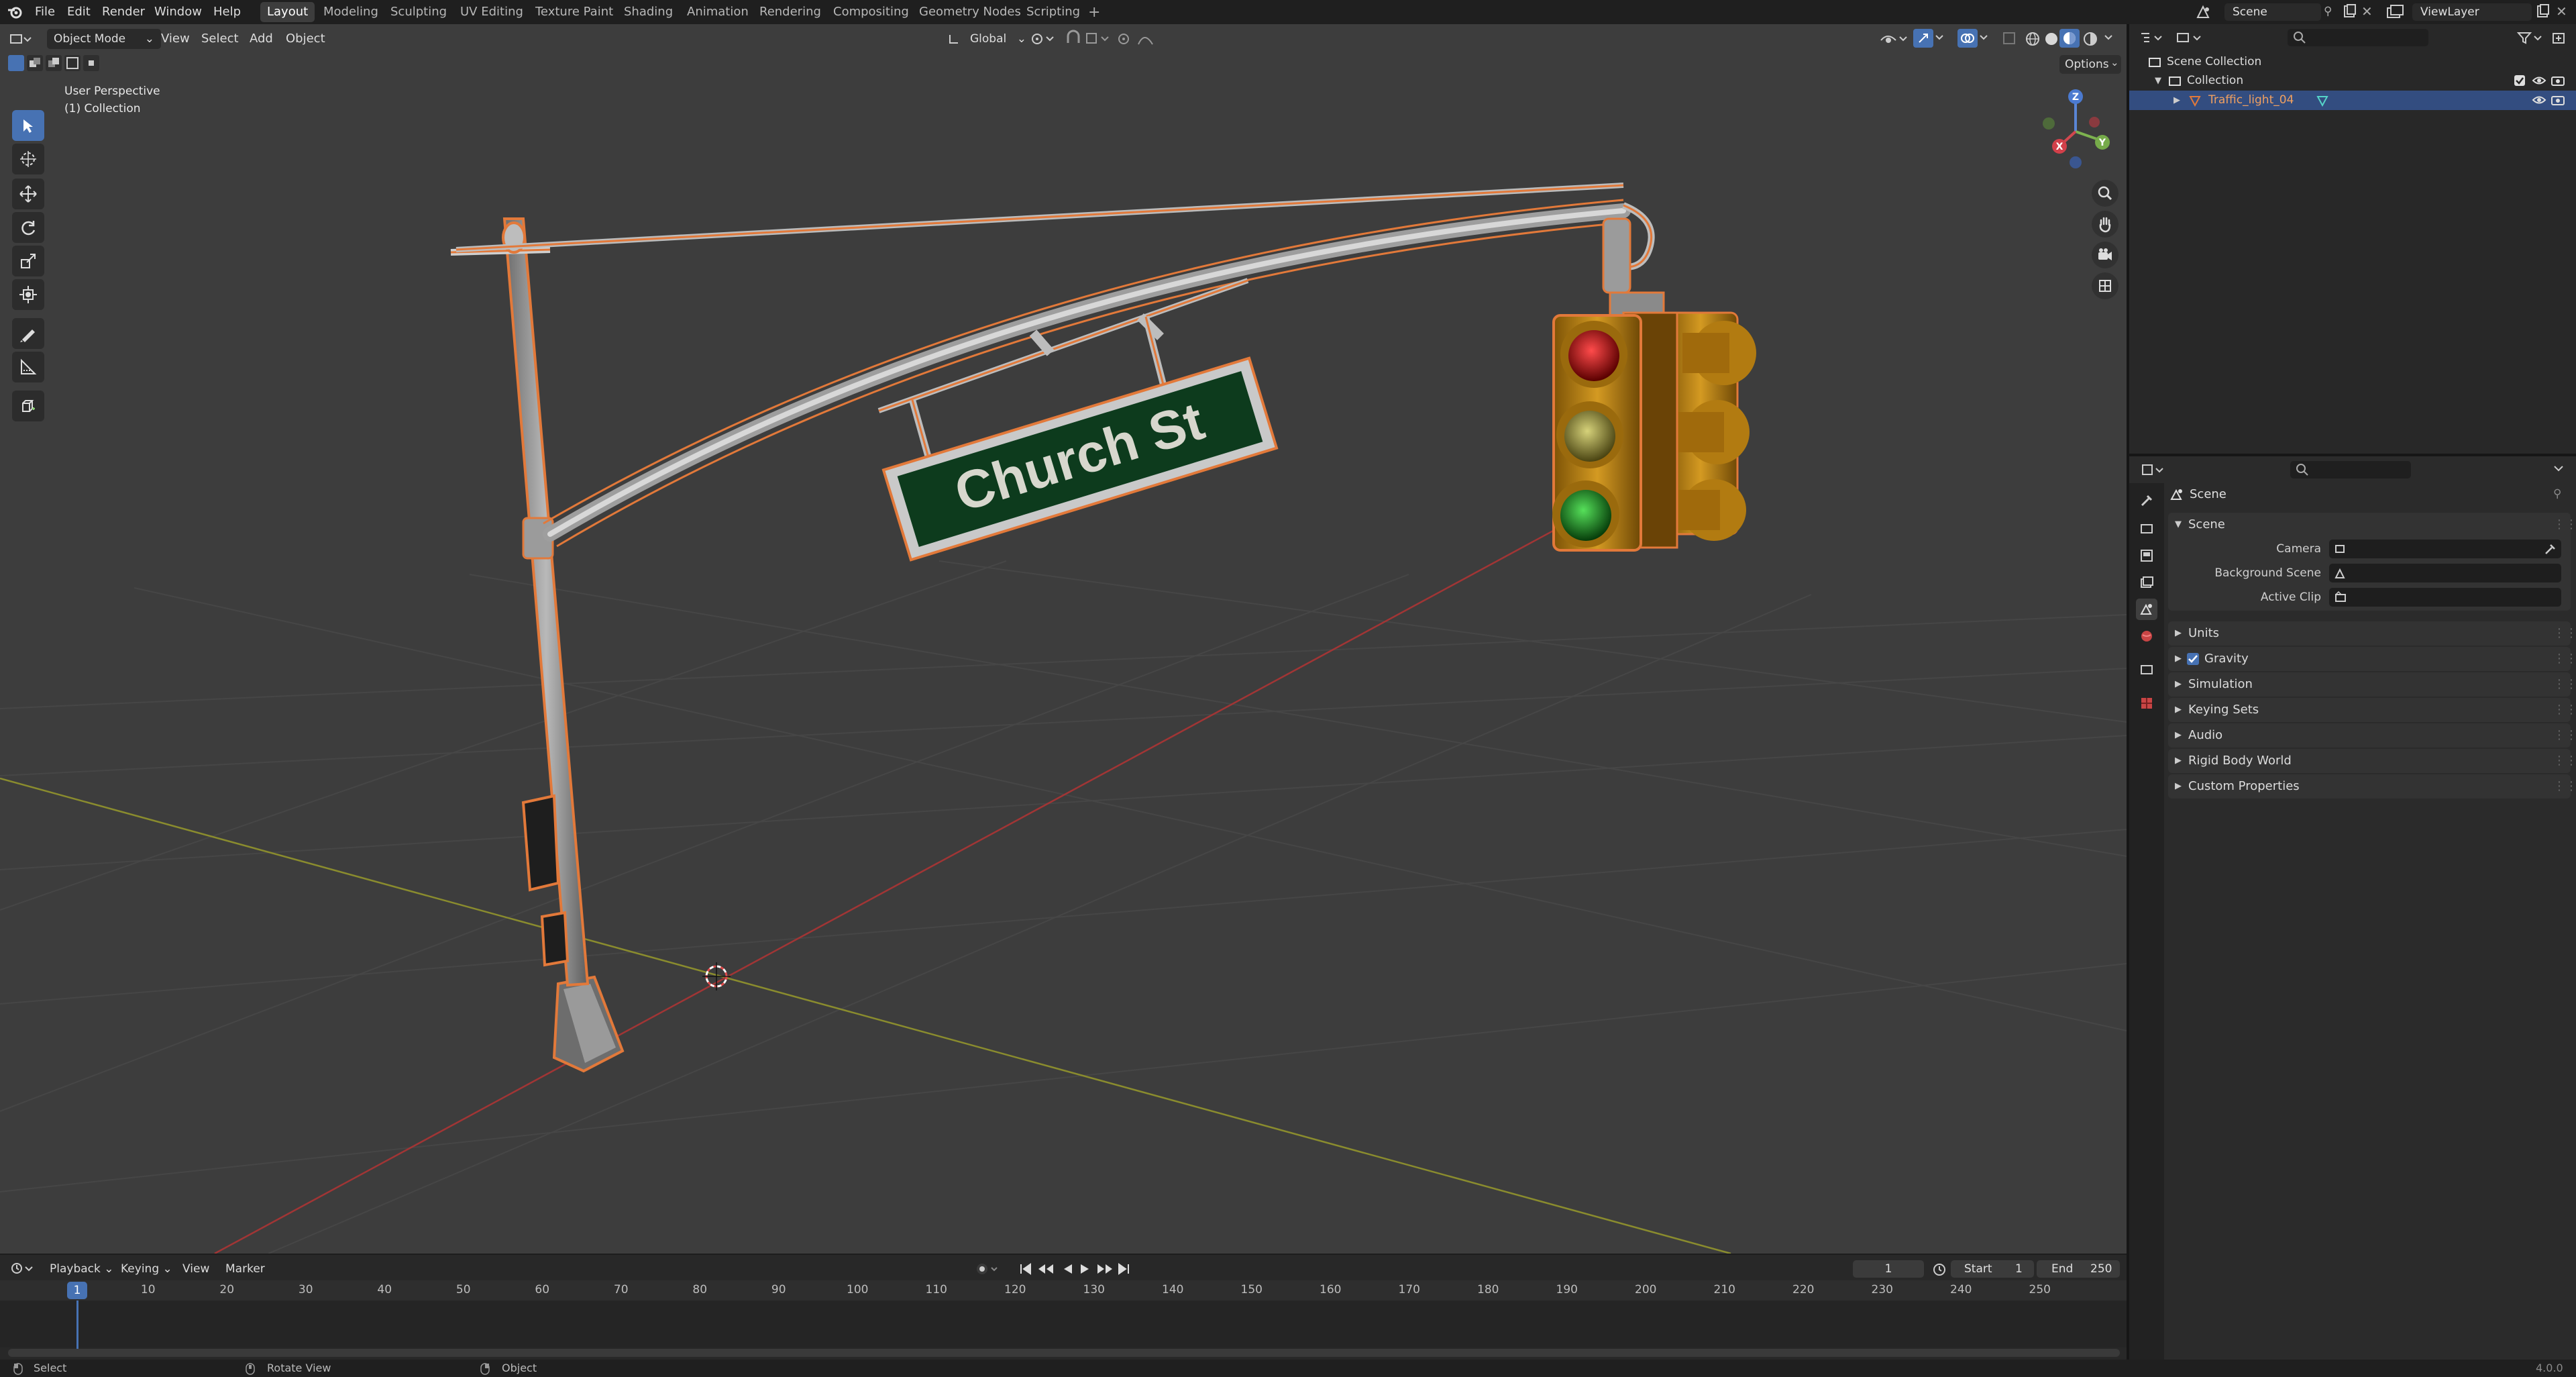 The height and width of the screenshot is (1377, 2576). What do you see at coordinates (2075, 128) in the screenshot?
I see `navigation-gizmo: Z Y X` at bounding box center [2075, 128].